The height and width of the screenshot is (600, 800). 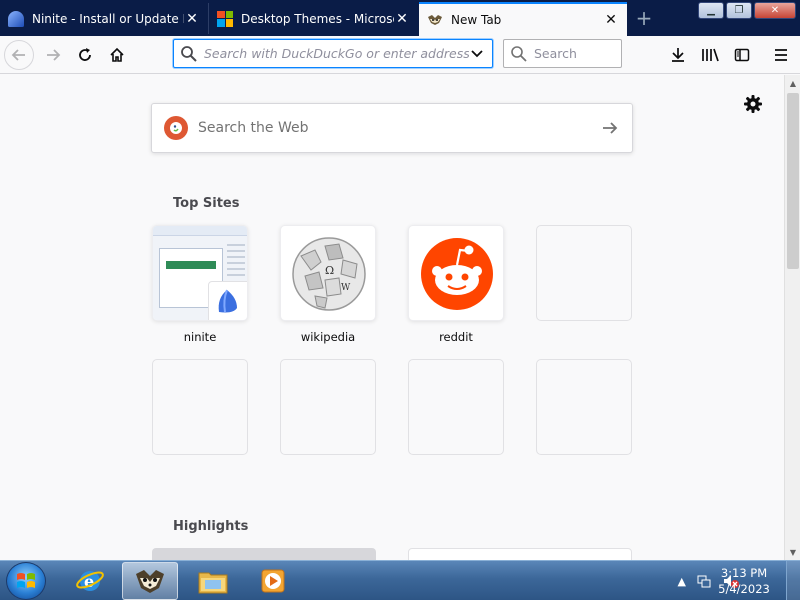 I want to click on taskbar-windows-explorer, so click(x=213, y=581).